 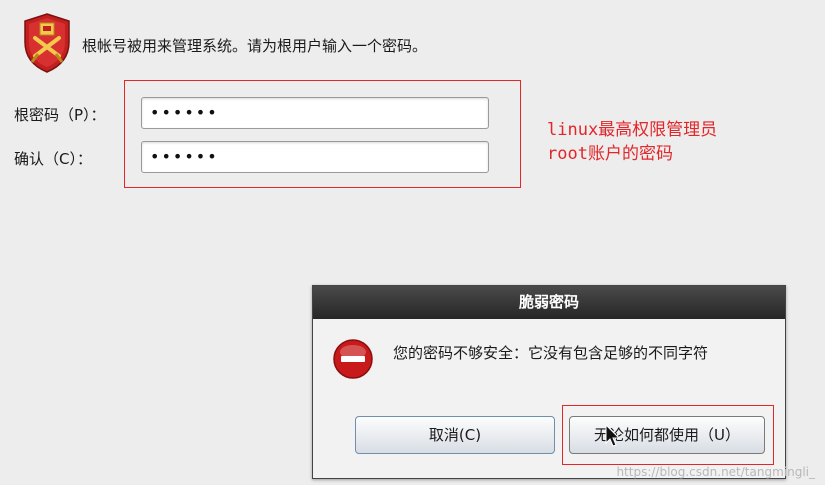 I want to click on watermark: https://blog.csdn.net/tangmingli_, so click(x=715, y=472).